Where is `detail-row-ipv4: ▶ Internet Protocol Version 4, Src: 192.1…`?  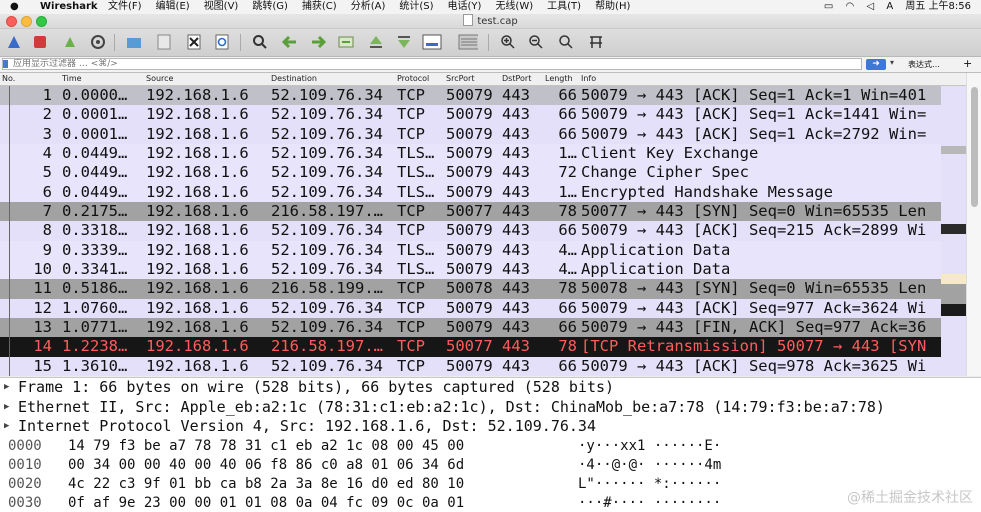
detail-row-ipv4: ▶ Internet Protocol Version 4, Src: 192.1… is located at coordinates (490, 427).